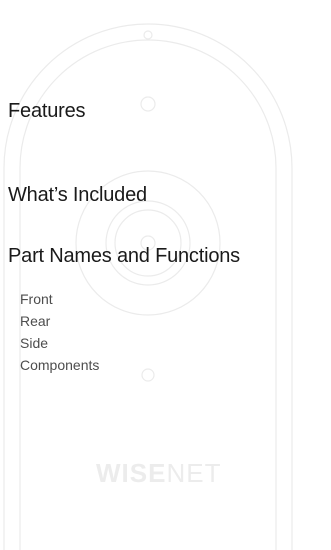 The width and height of the screenshot is (331, 550). Describe the element at coordinates (59, 365) in the screenshot. I see `toc-link-components: Components` at that location.